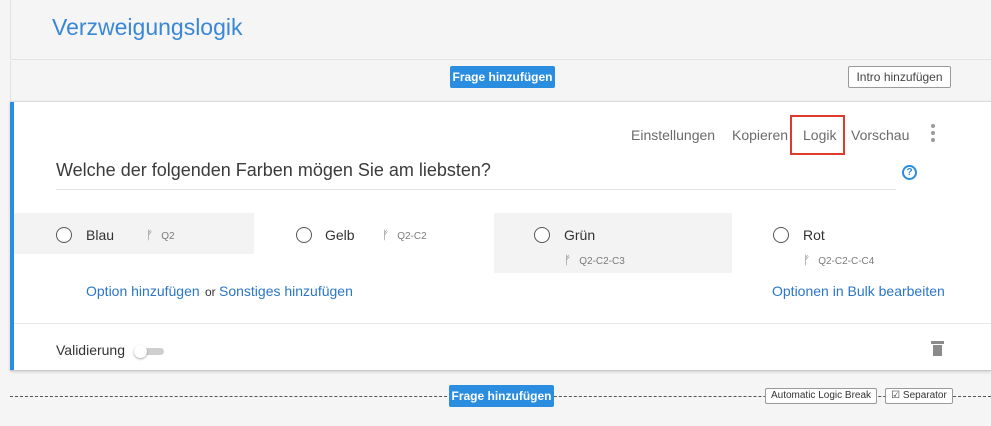  What do you see at coordinates (896, 395) in the screenshot?
I see `check-icon: ☑` at bounding box center [896, 395].